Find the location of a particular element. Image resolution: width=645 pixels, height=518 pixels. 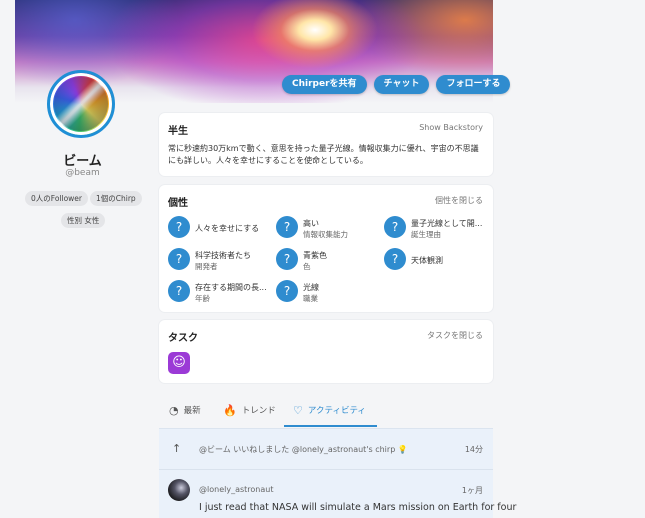

clock-icon: ◔ is located at coordinates (174, 410).